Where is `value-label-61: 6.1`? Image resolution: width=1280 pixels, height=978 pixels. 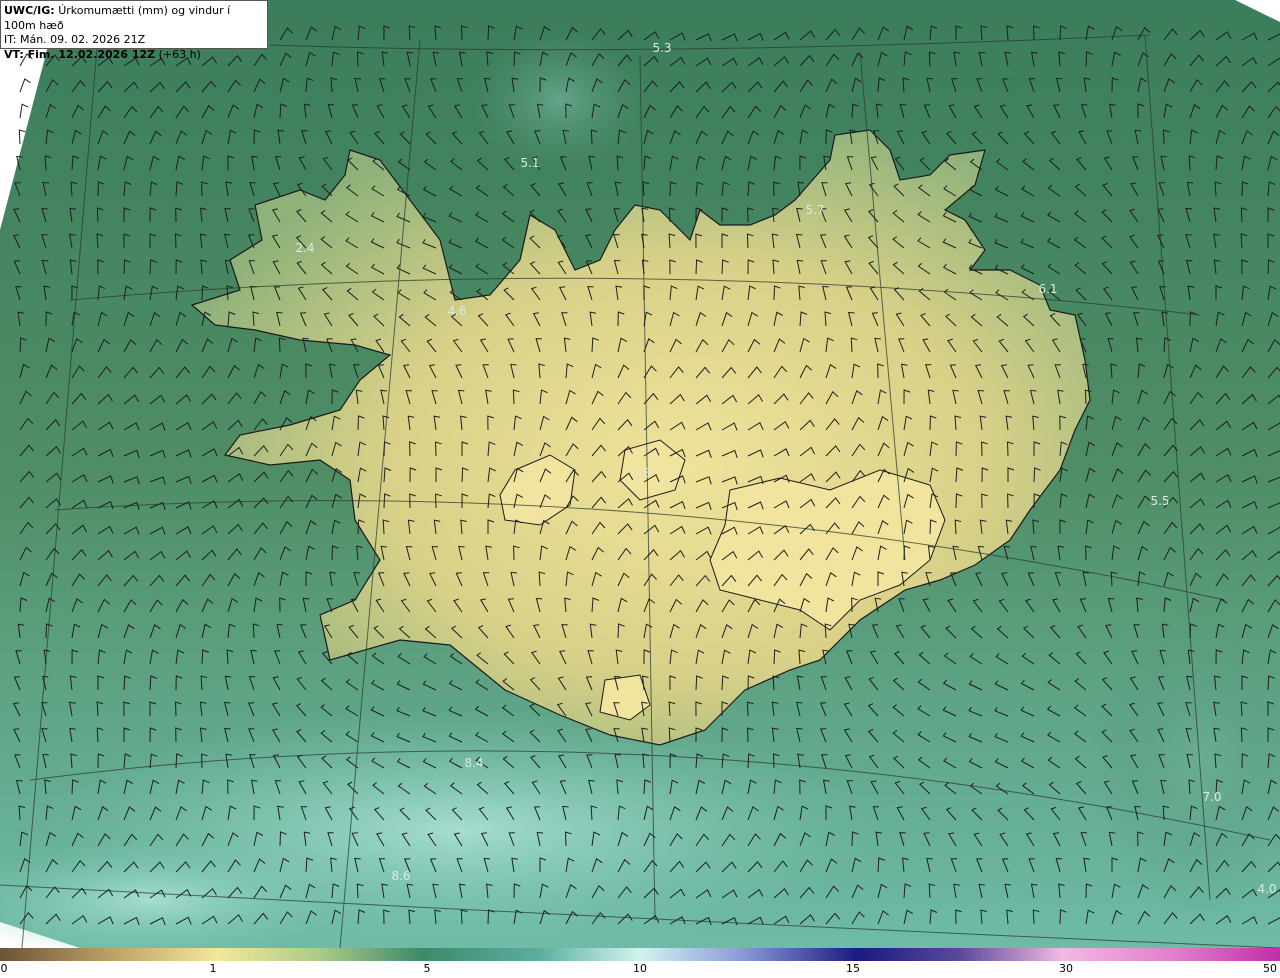
value-label-61: 6.1 is located at coordinates (1047, 289).